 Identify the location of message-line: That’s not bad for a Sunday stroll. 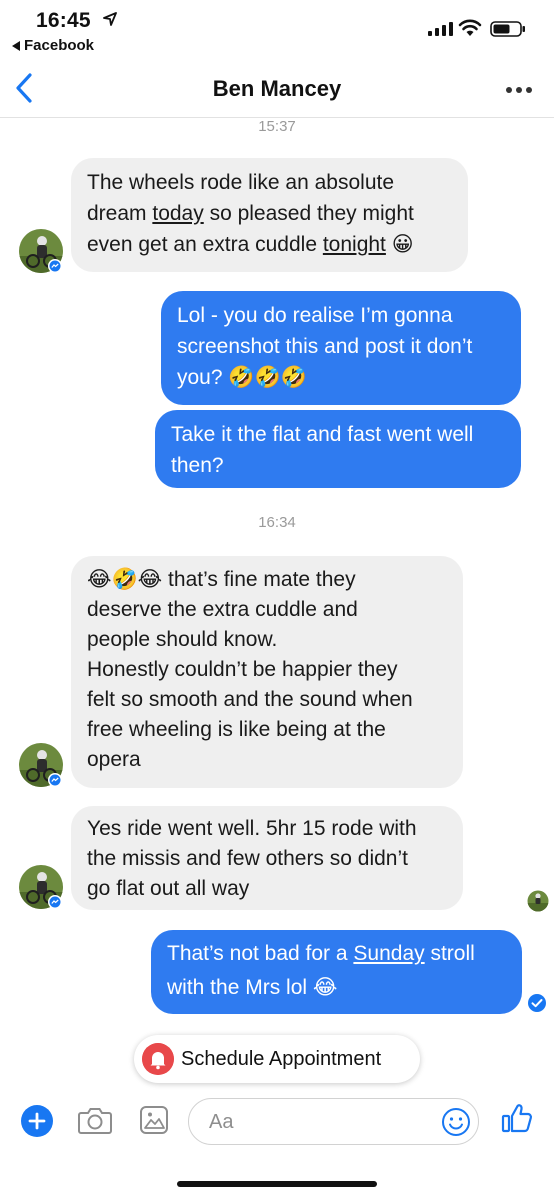
(321, 953).